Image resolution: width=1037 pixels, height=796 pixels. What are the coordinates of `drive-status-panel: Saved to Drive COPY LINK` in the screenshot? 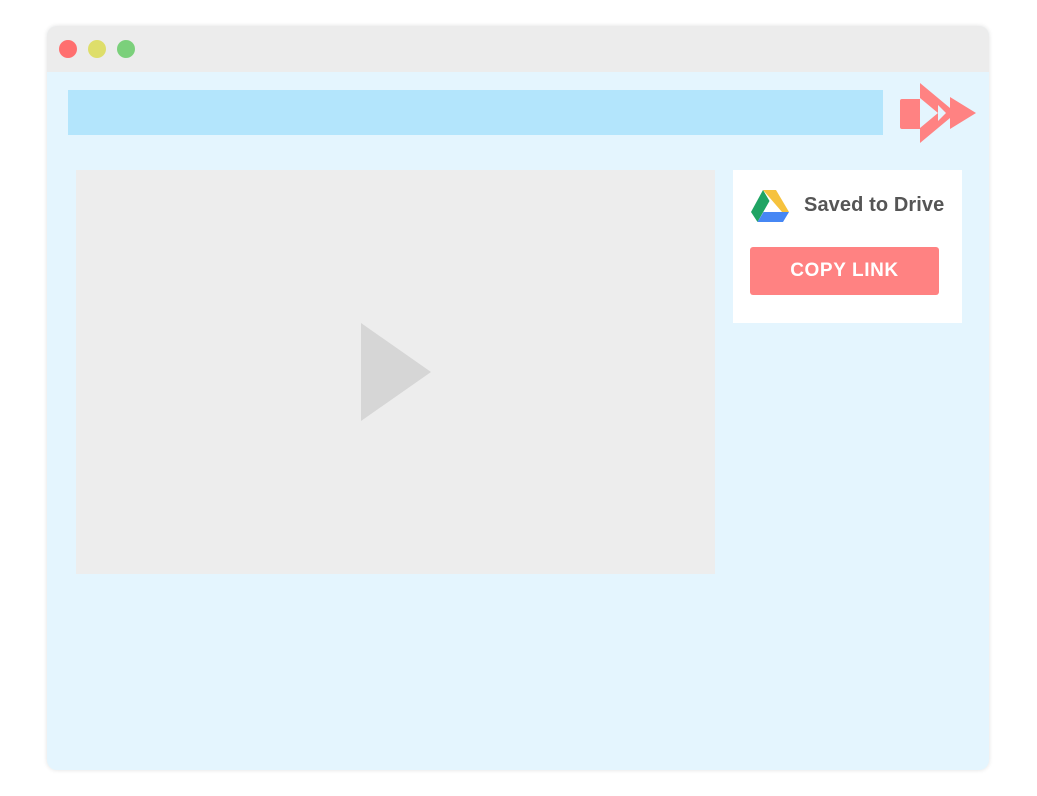 It's located at (847, 246).